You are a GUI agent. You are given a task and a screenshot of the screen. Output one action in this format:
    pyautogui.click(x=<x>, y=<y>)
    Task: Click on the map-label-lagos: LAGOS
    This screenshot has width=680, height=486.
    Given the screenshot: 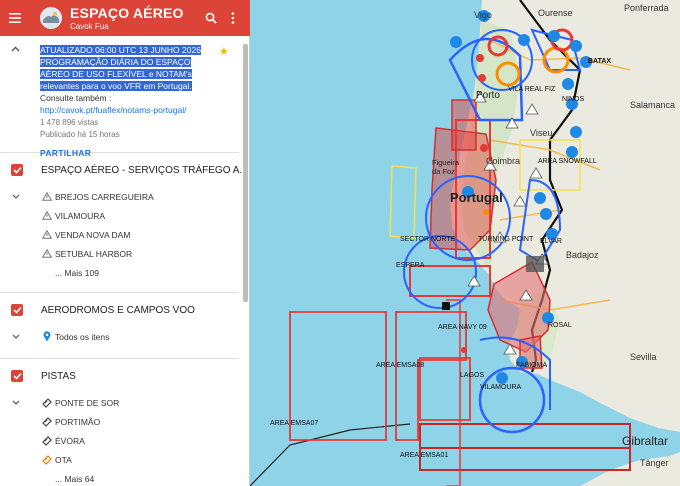 What is the action you would take?
    pyautogui.click(x=472, y=375)
    